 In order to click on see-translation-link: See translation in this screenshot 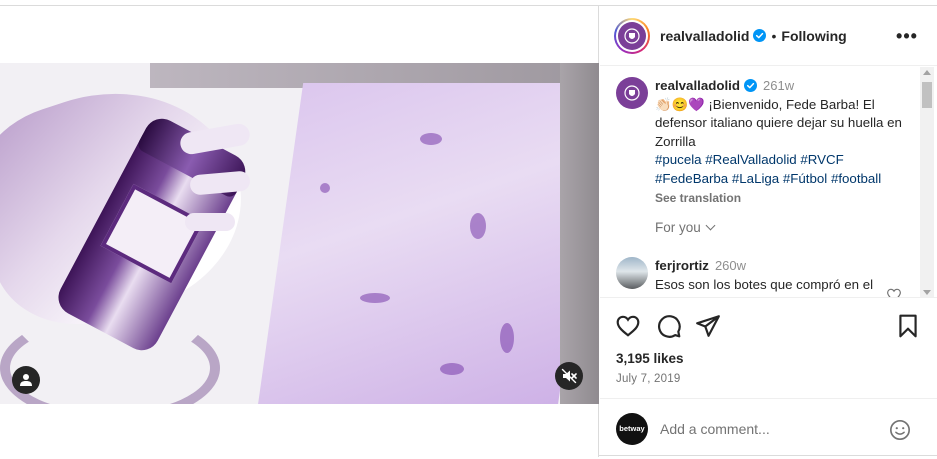, I will do `click(782, 198)`.